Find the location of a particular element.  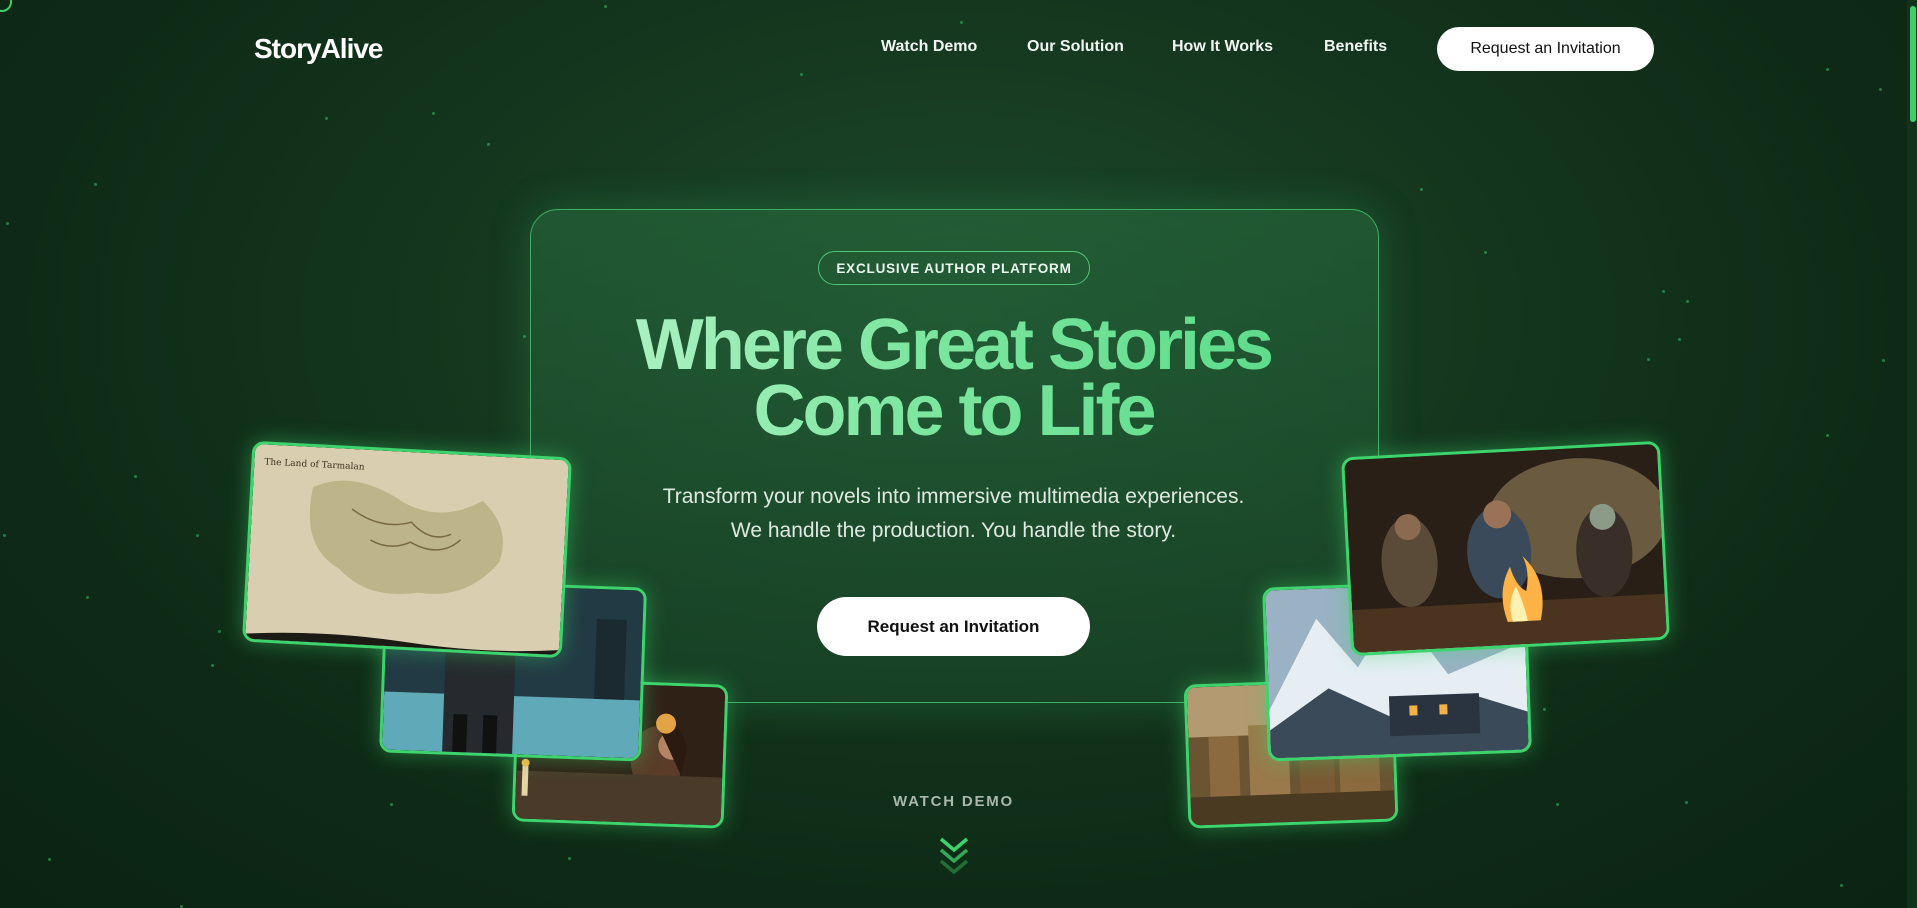

campfire-scene-image is located at coordinates (1505, 548).